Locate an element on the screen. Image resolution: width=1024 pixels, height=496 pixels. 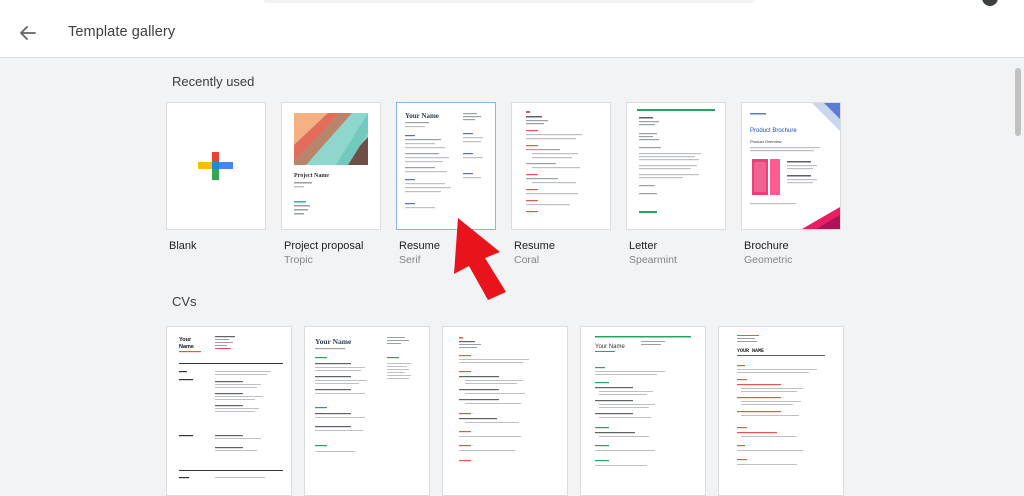
letter-spearmint-thumbnail is located at coordinates (676, 161).